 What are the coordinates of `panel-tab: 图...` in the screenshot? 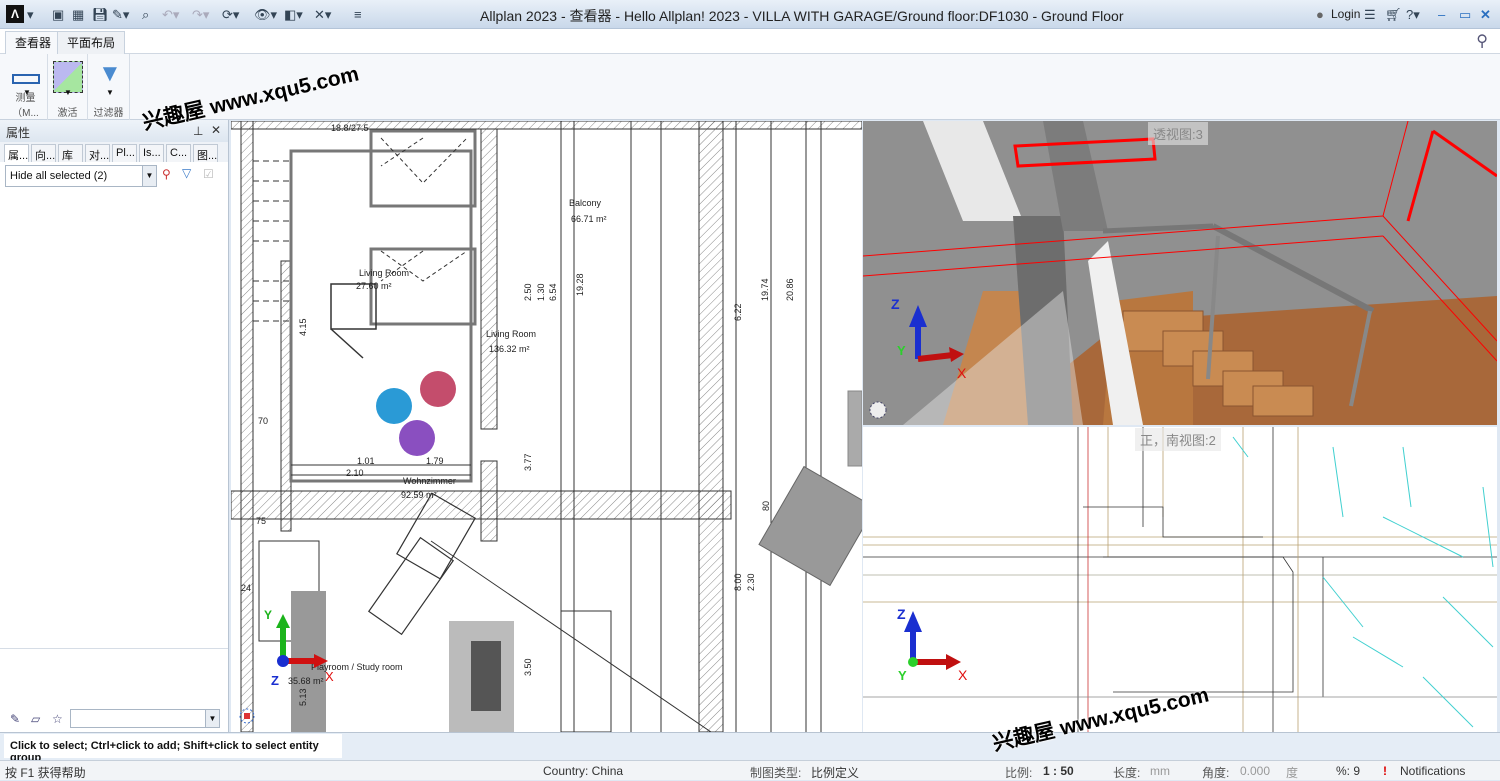 It's located at (205, 153).